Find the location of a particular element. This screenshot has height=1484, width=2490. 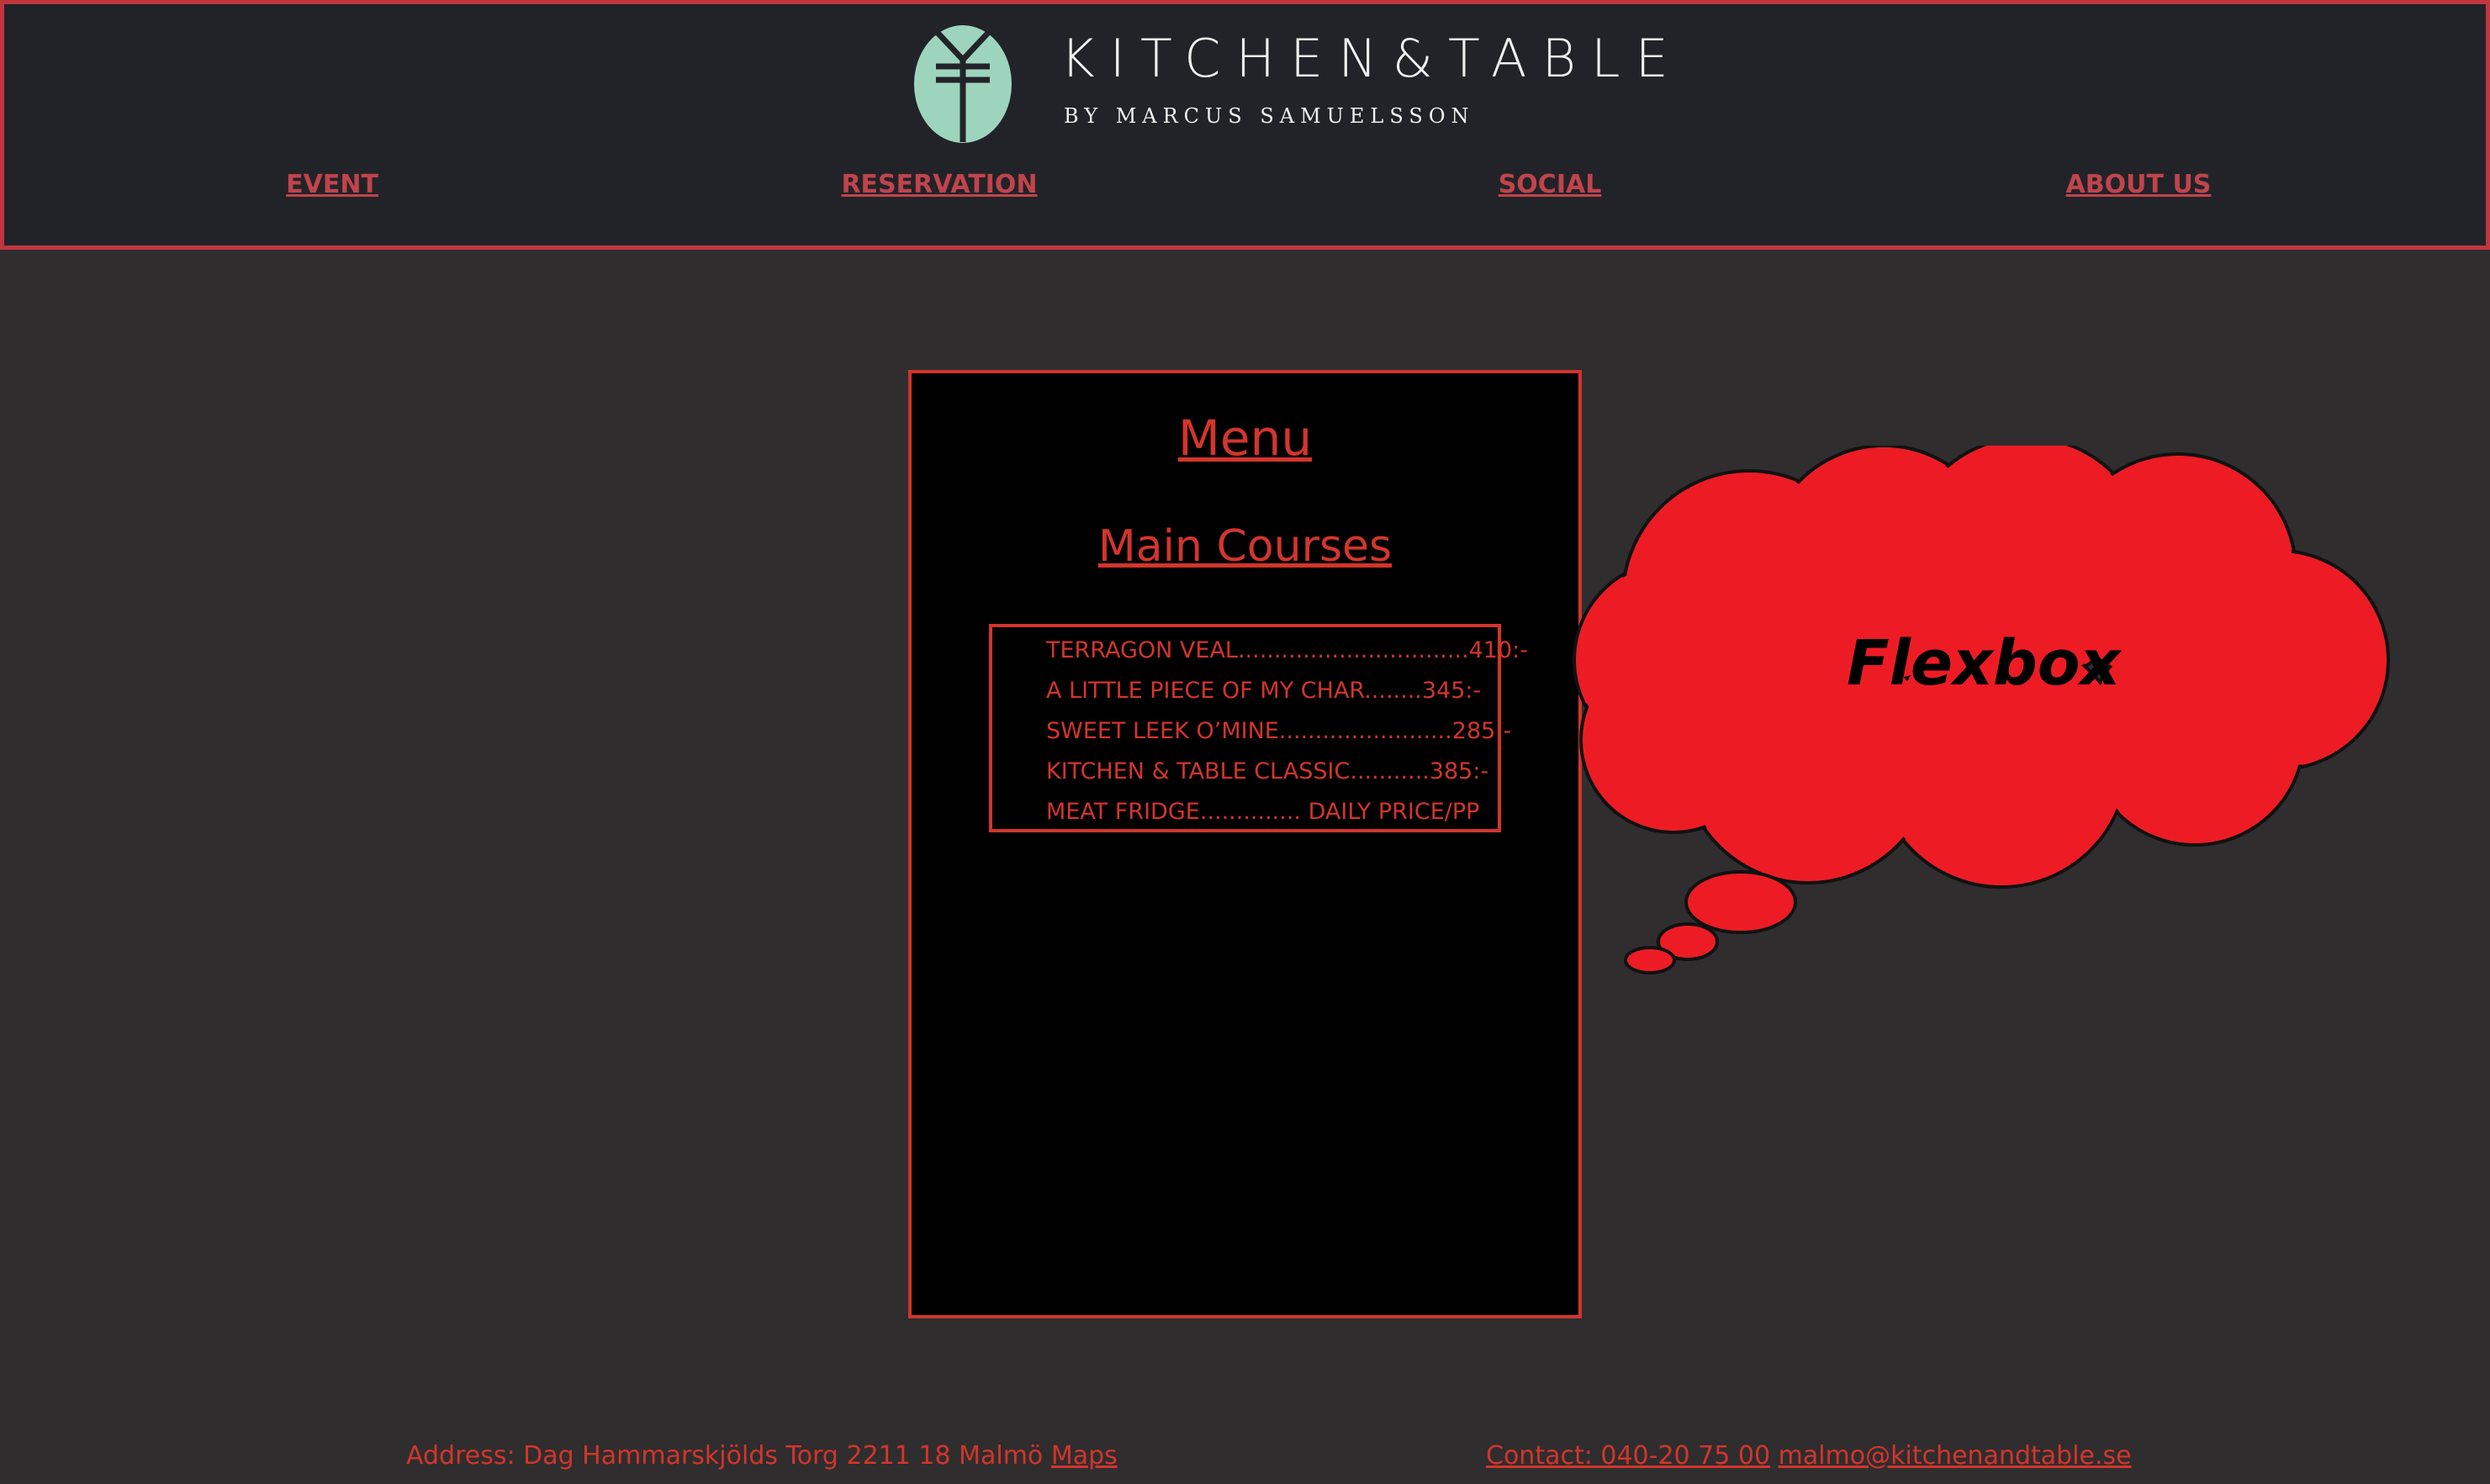

menu-item: A LITTLE PIECE OF MY CHAR........345:- is located at coordinates (1264, 691).